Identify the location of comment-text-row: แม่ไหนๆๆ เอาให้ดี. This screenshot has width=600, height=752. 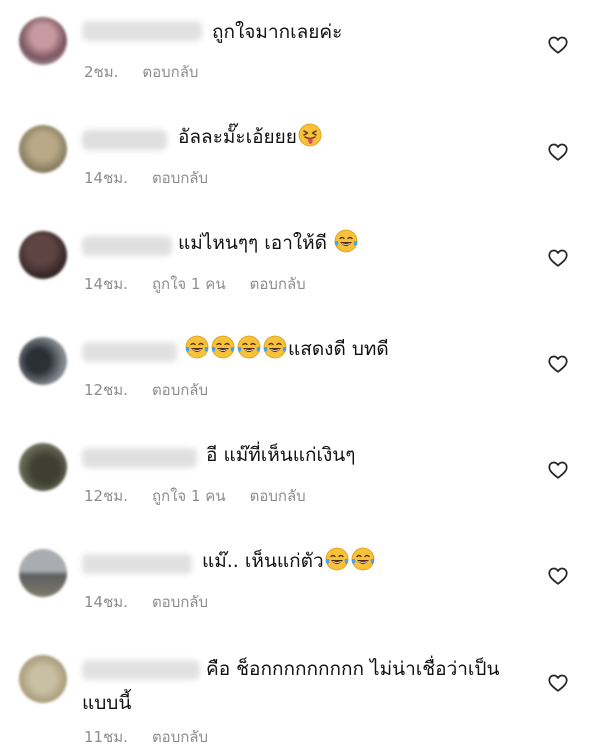
(268, 243).